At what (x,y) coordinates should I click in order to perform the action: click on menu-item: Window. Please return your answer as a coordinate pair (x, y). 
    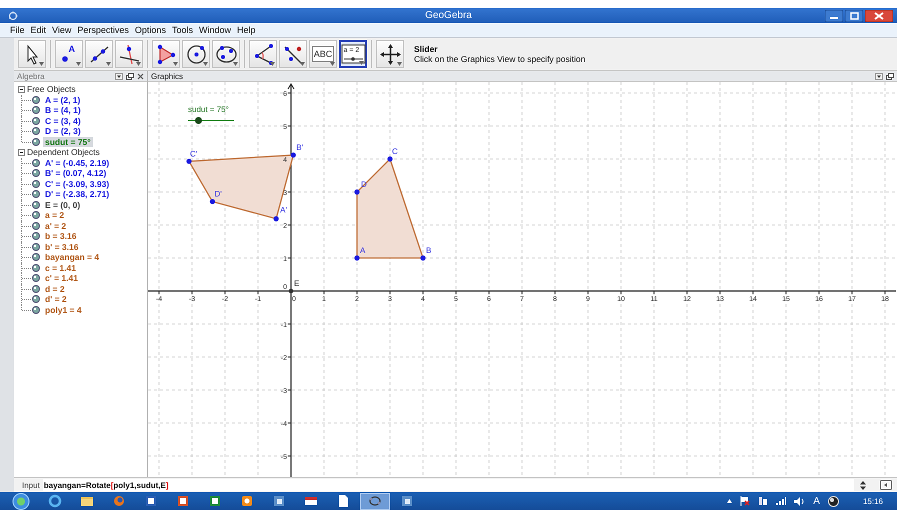
    Looking at the image, I should click on (214, 30).